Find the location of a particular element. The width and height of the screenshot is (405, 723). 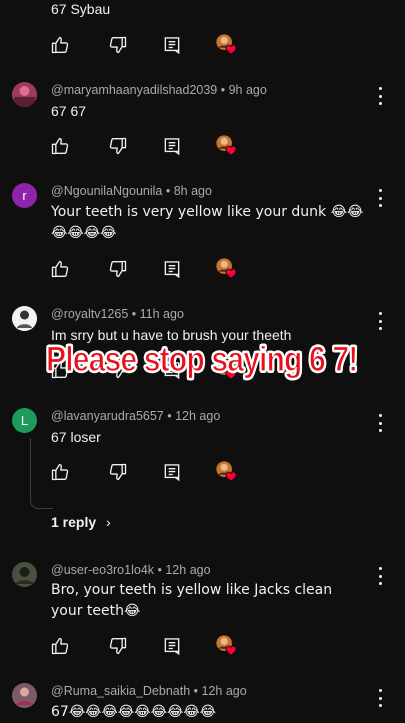

comment-meta: @NgounilaNgounila • 8h ago is located at coordinates (131, 191).